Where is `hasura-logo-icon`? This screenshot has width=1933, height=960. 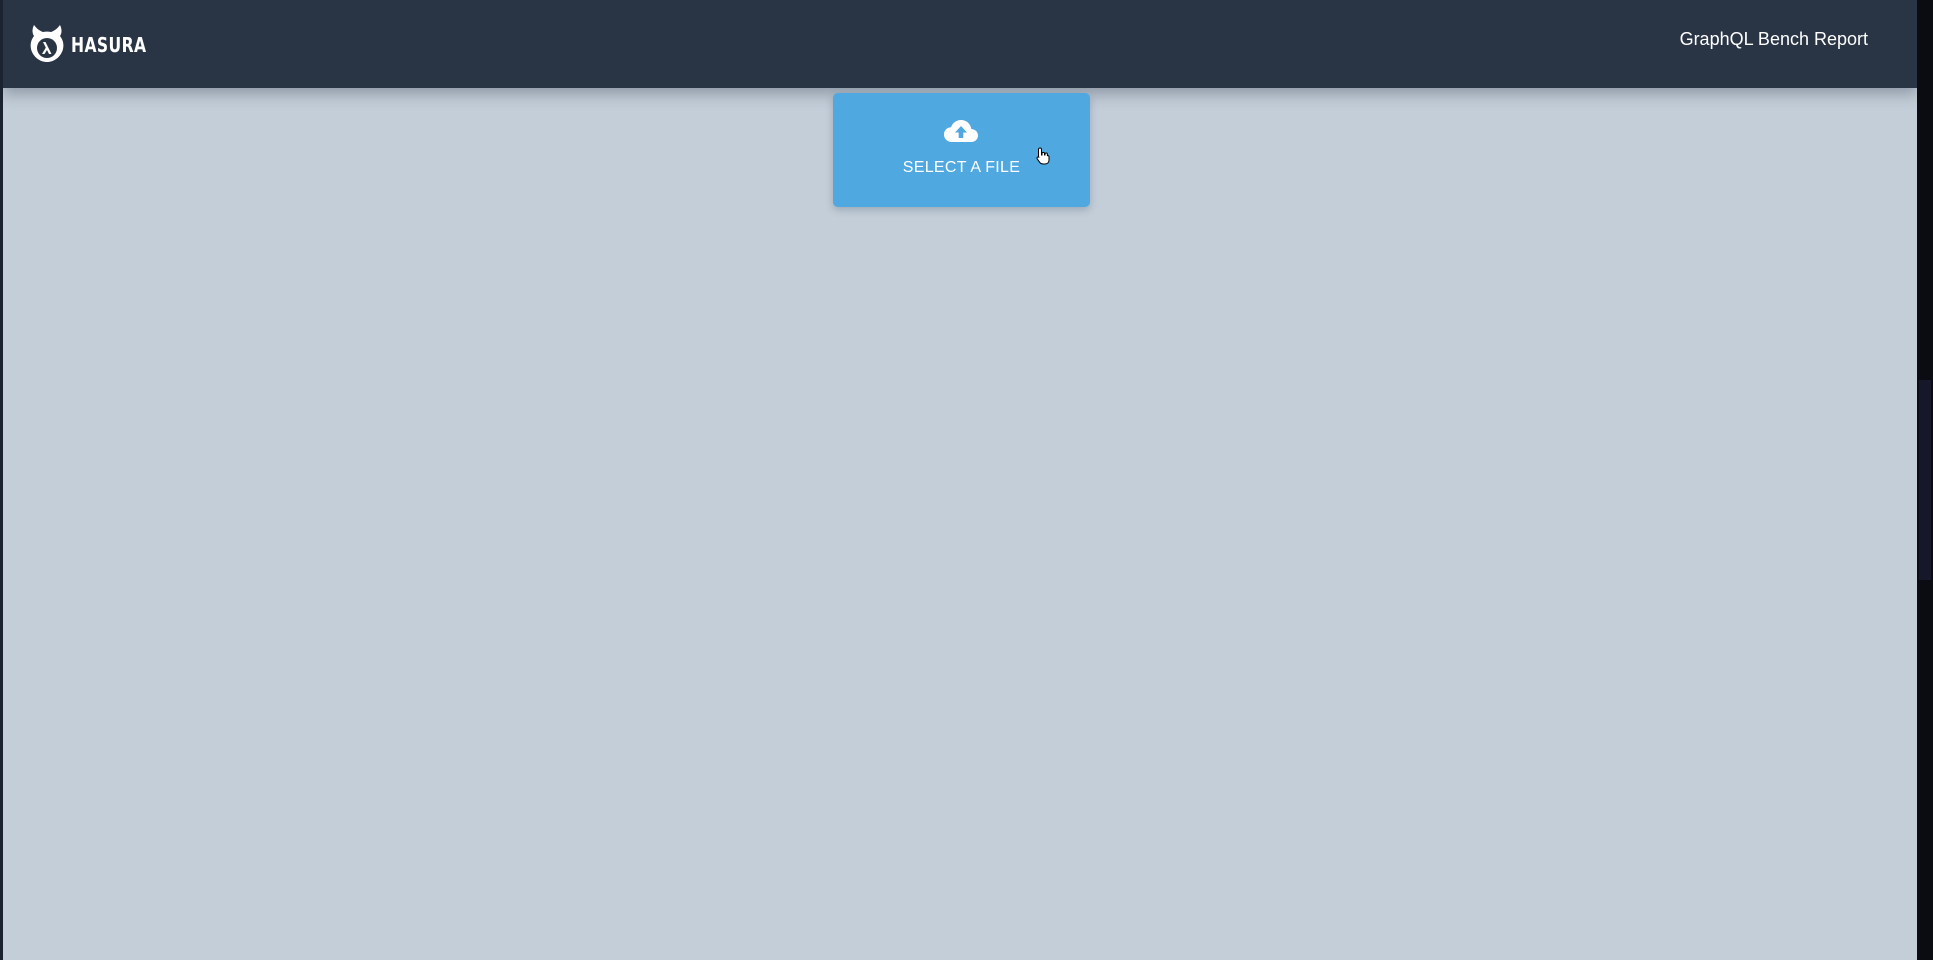
hasura-logo-icon is located at coordinates (47, 43).